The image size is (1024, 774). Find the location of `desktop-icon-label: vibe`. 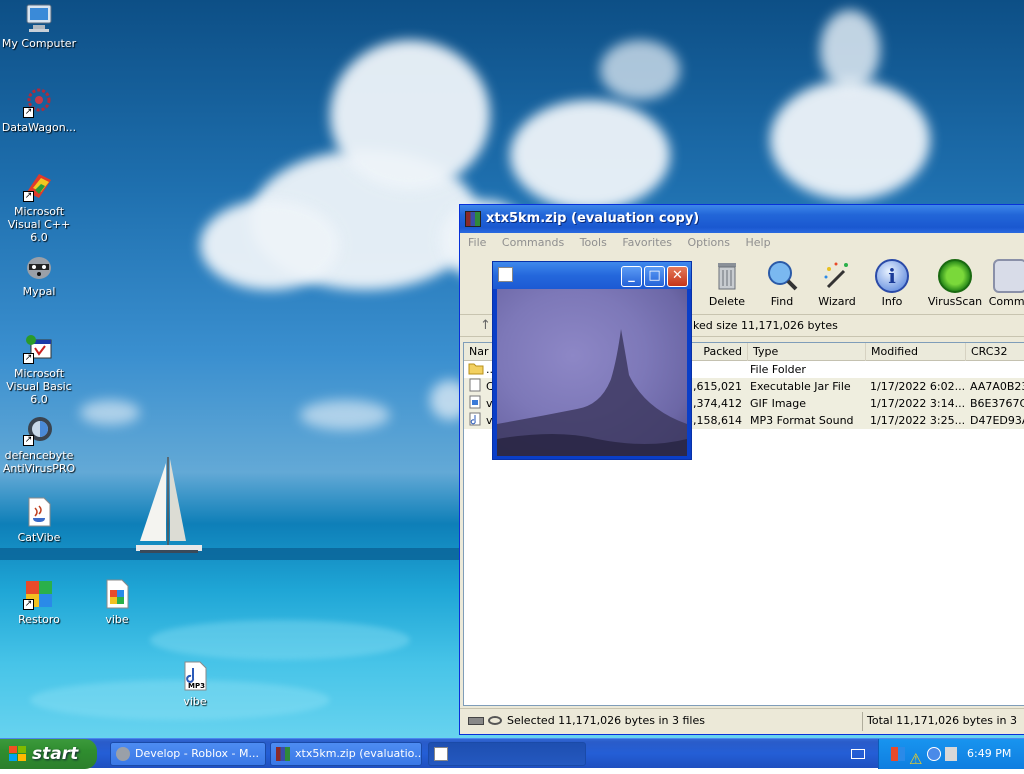

desktop-icon-label: vibe is located at coordinates (117, 619).